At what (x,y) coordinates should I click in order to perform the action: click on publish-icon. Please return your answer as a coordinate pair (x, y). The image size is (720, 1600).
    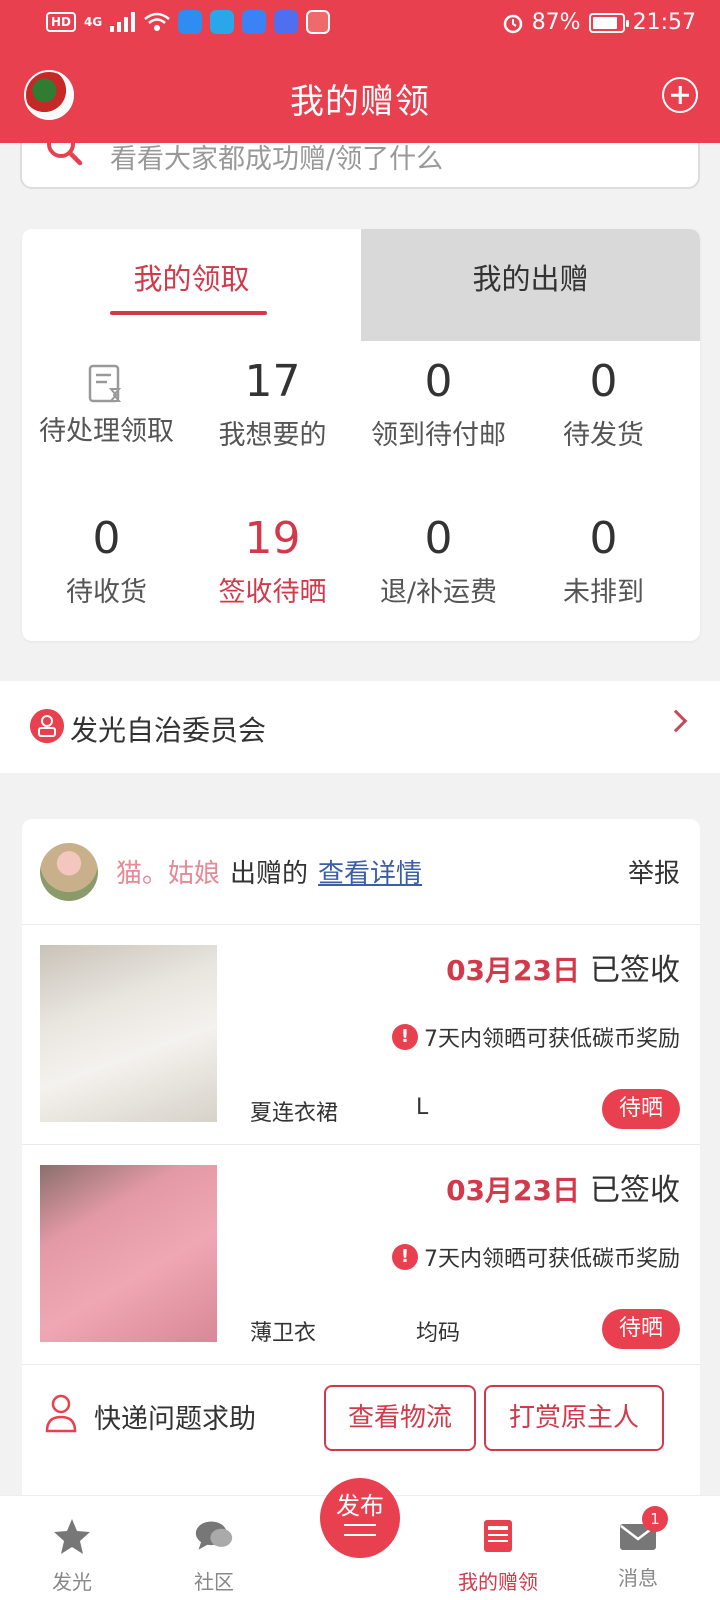
    Looking at the image, I should click on (360, 1530).